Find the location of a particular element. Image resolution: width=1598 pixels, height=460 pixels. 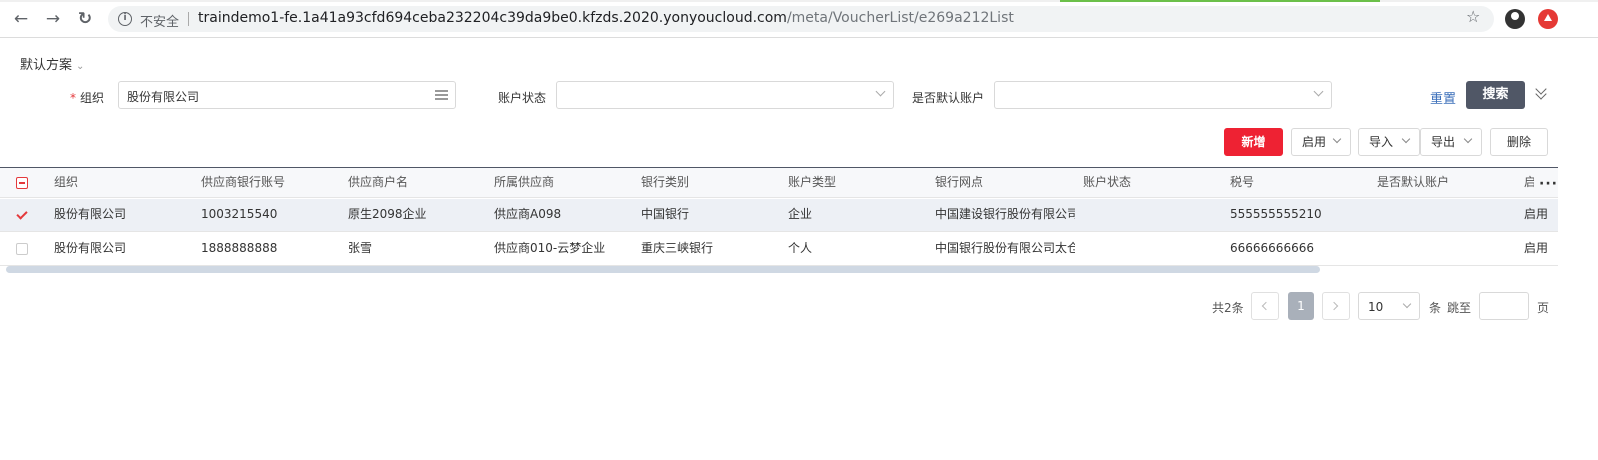

page-unit-label: 页 is located at coordinates (1543, 308).